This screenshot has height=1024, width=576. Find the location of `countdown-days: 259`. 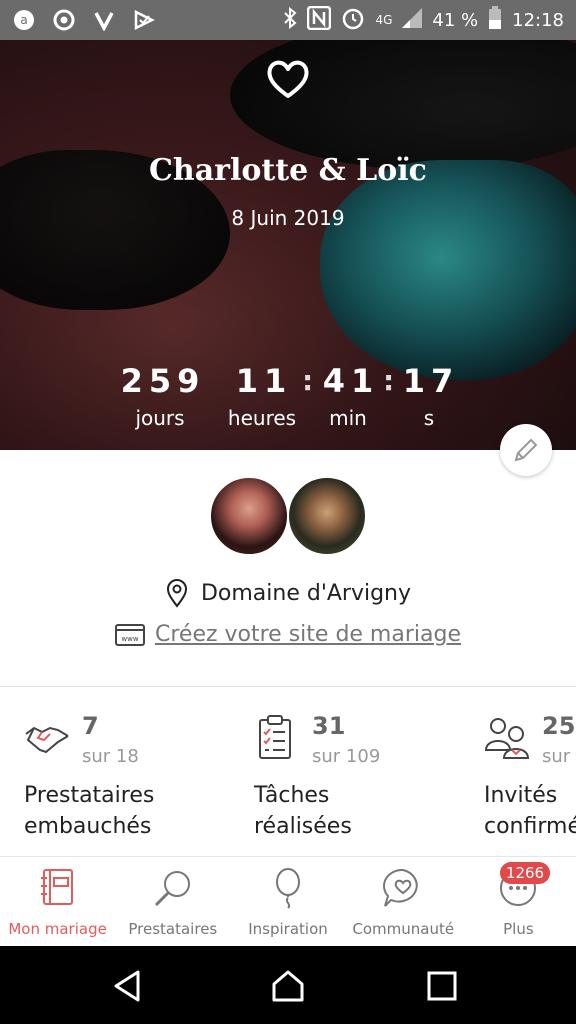

countdown-days: 259 is located at coordinates (163, 381).